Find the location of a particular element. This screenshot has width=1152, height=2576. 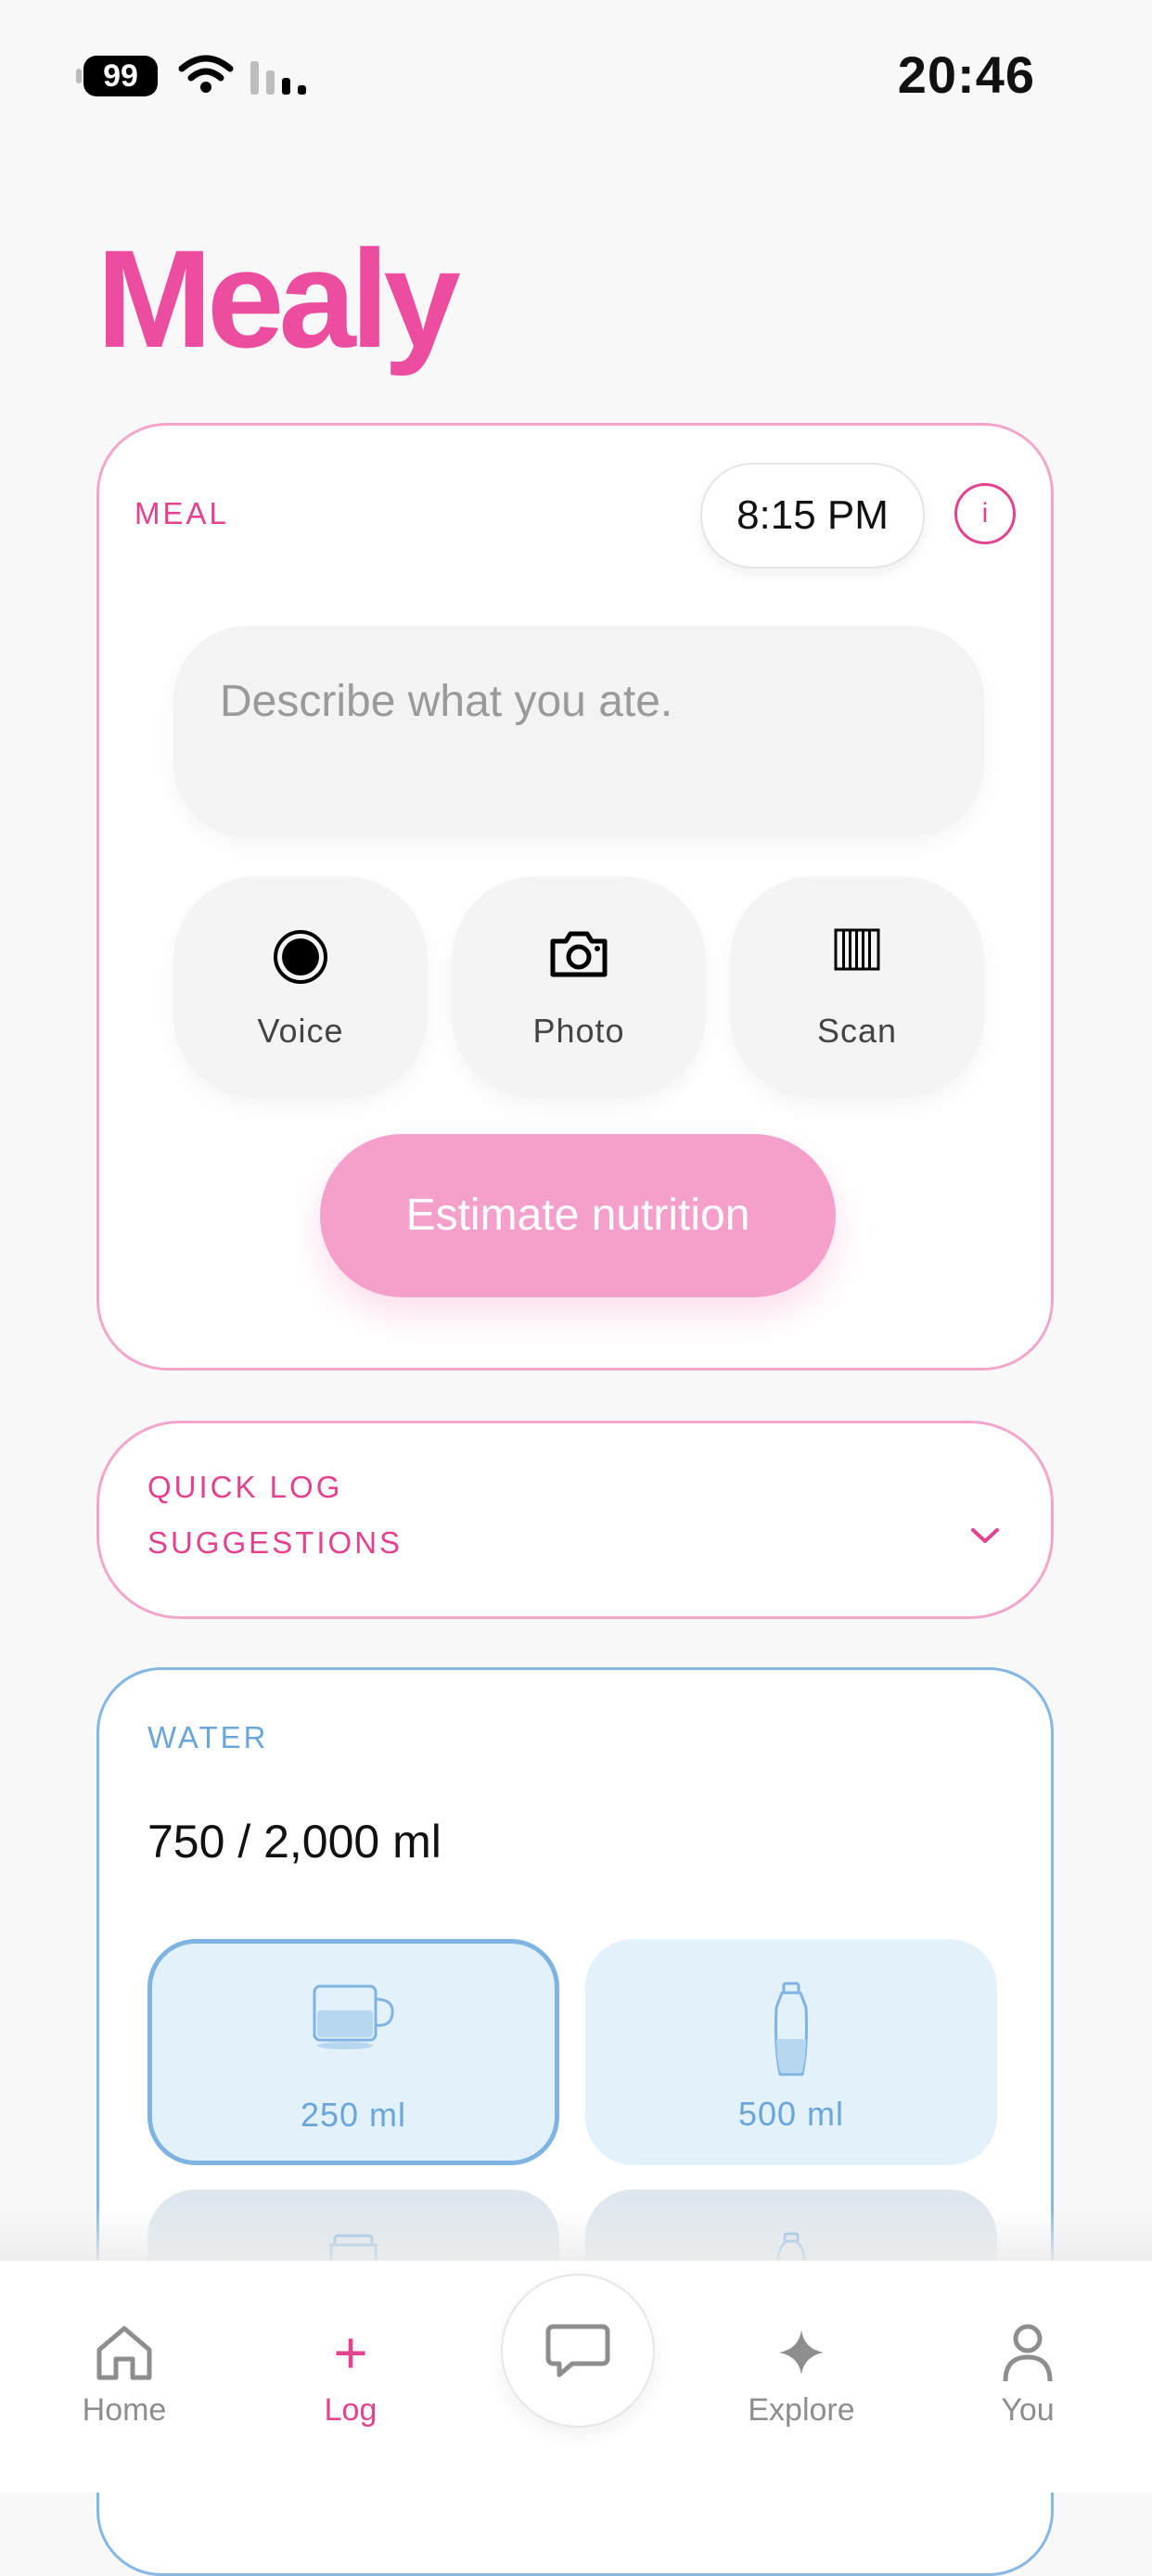

water-500ml-option: 500 ml is located at coordinates (791, 2052).